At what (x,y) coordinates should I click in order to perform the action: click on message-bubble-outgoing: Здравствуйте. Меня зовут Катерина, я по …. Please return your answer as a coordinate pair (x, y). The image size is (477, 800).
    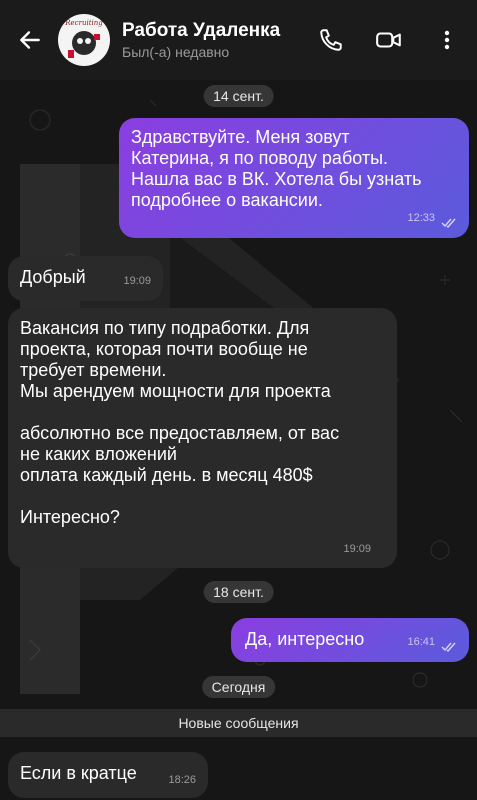
    Looking at the image, I should click on (294, 178).